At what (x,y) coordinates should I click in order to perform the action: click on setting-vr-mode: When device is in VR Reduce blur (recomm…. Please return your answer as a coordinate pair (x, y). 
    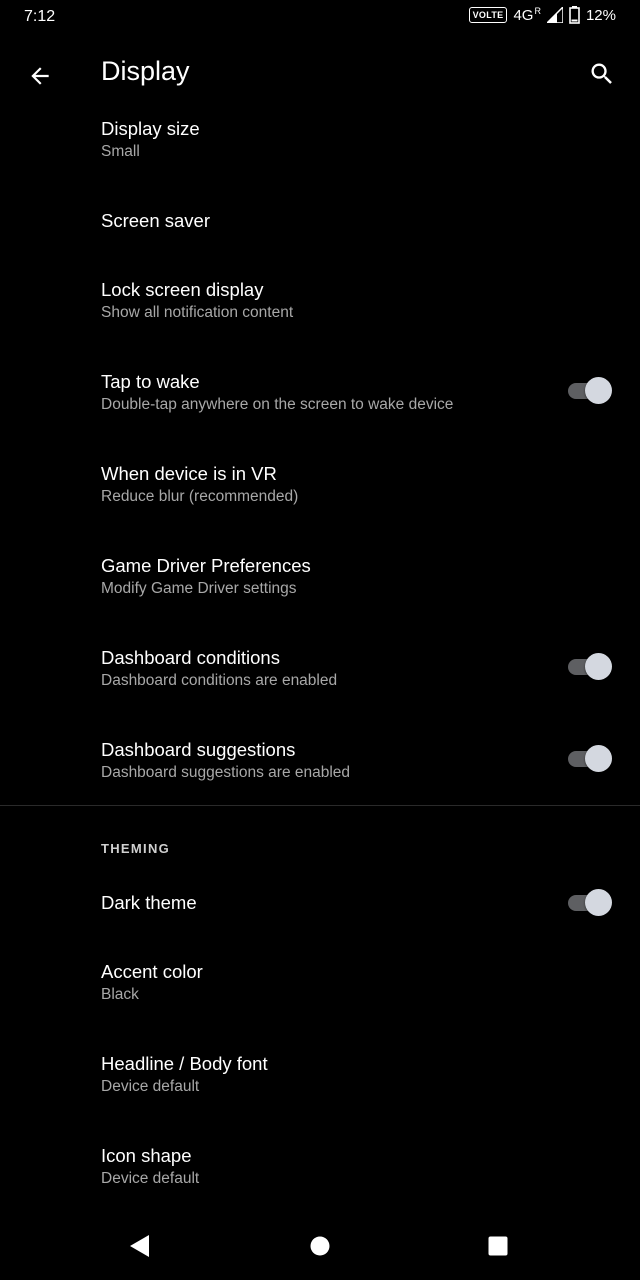
    Looking at the image, I should click on (320, 496).